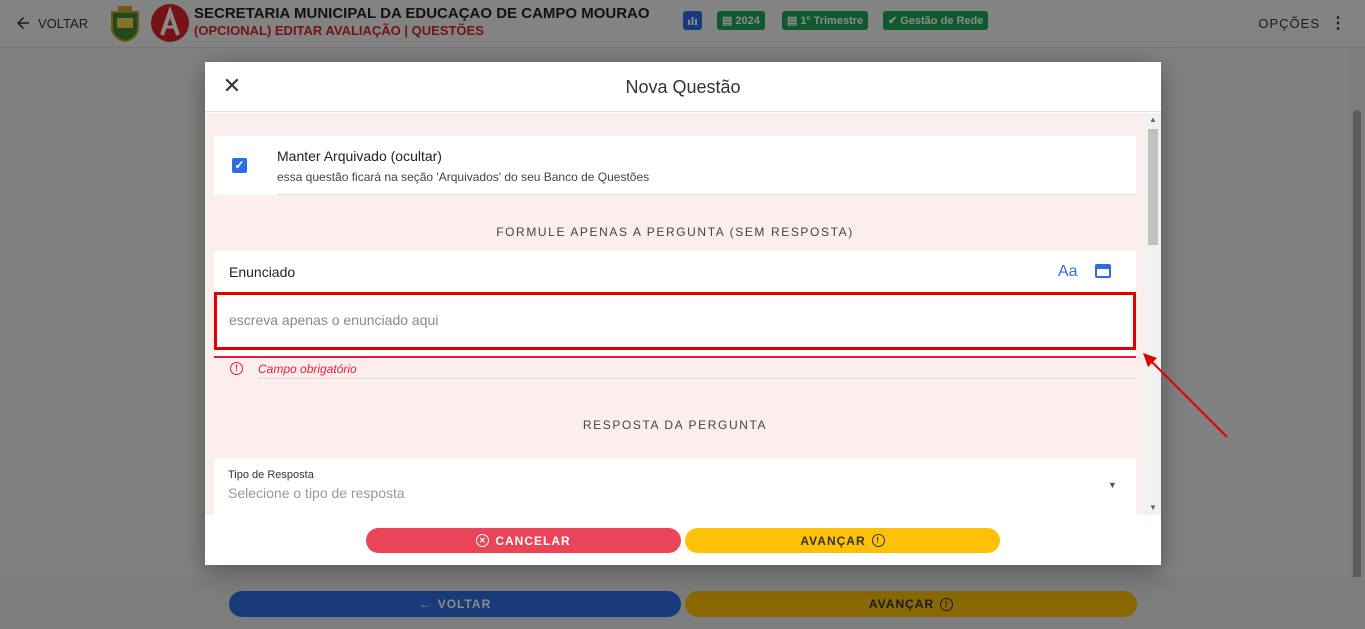  I want to click on next-label: AVANÇAR, so click(833, 540).